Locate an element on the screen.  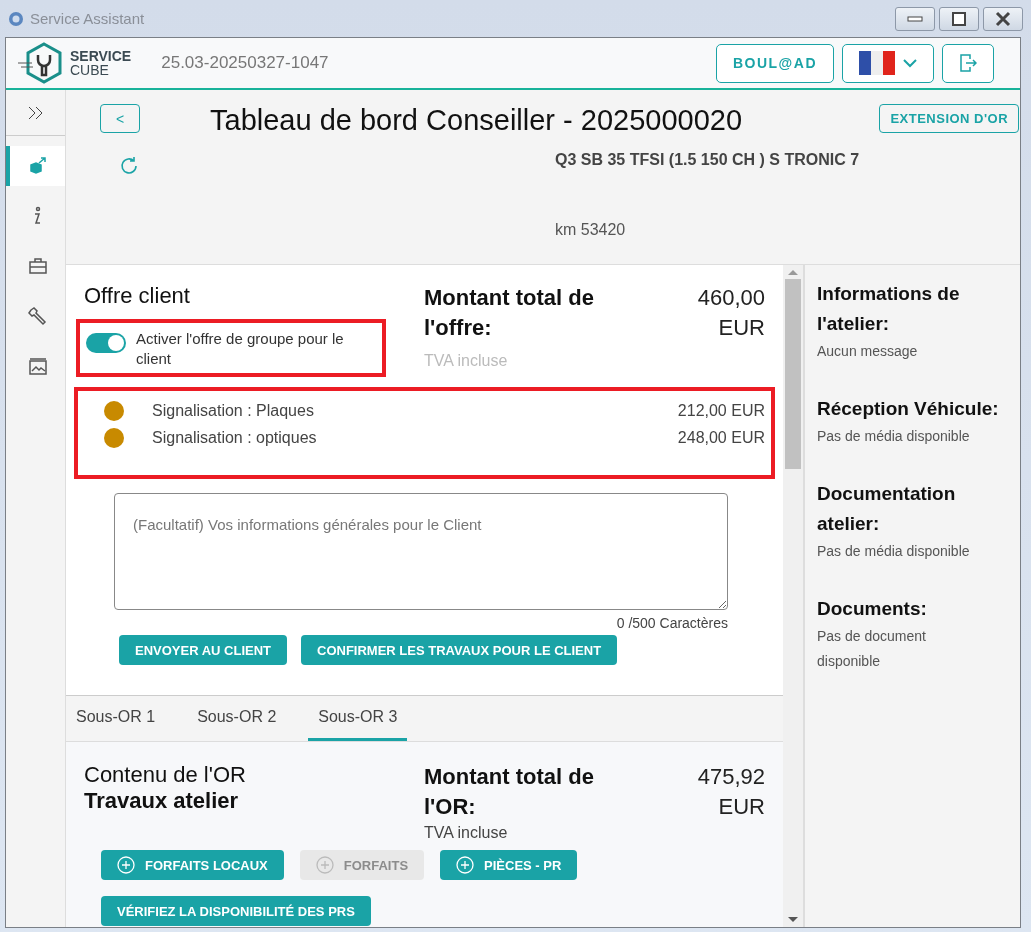
flag-icon is located at coordinates (877, 63).